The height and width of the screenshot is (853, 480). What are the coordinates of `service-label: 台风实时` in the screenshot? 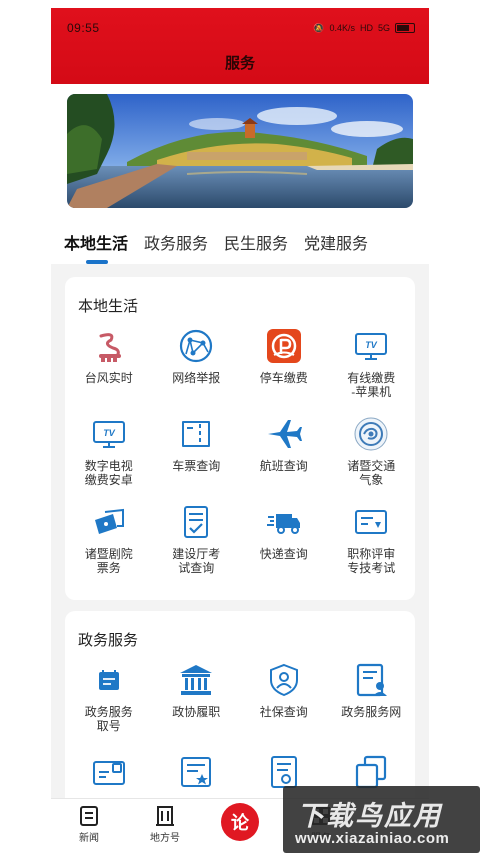 It's located at (108, 378).